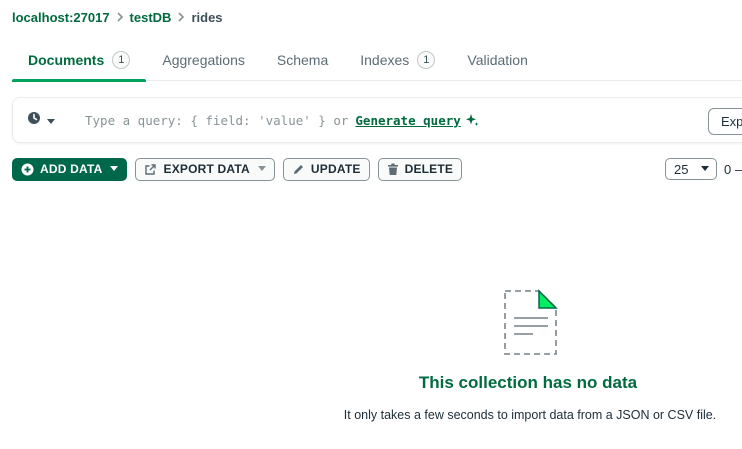 The image size is (742, 449). I want to click on tab-label: Validation, so click(497, 60).